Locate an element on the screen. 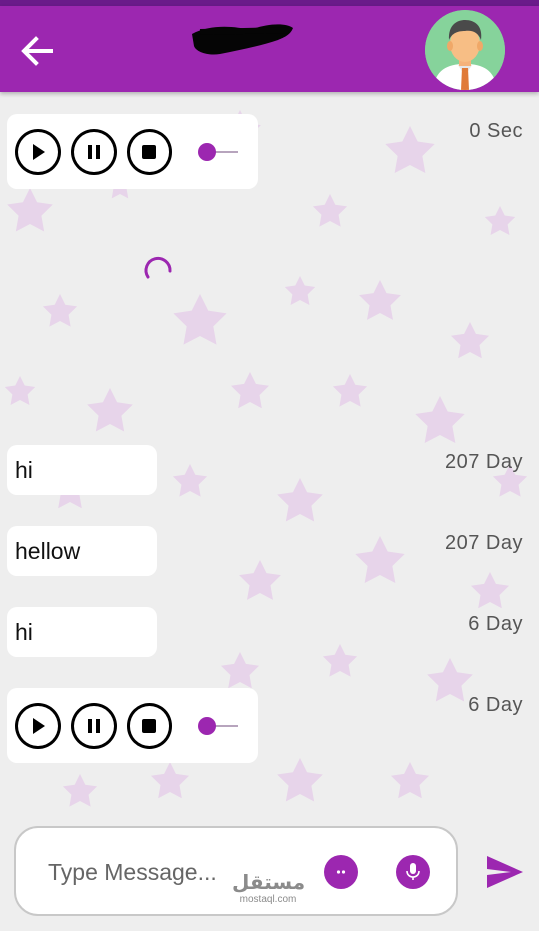  loading-spinner is located at coordinates (158, 267).